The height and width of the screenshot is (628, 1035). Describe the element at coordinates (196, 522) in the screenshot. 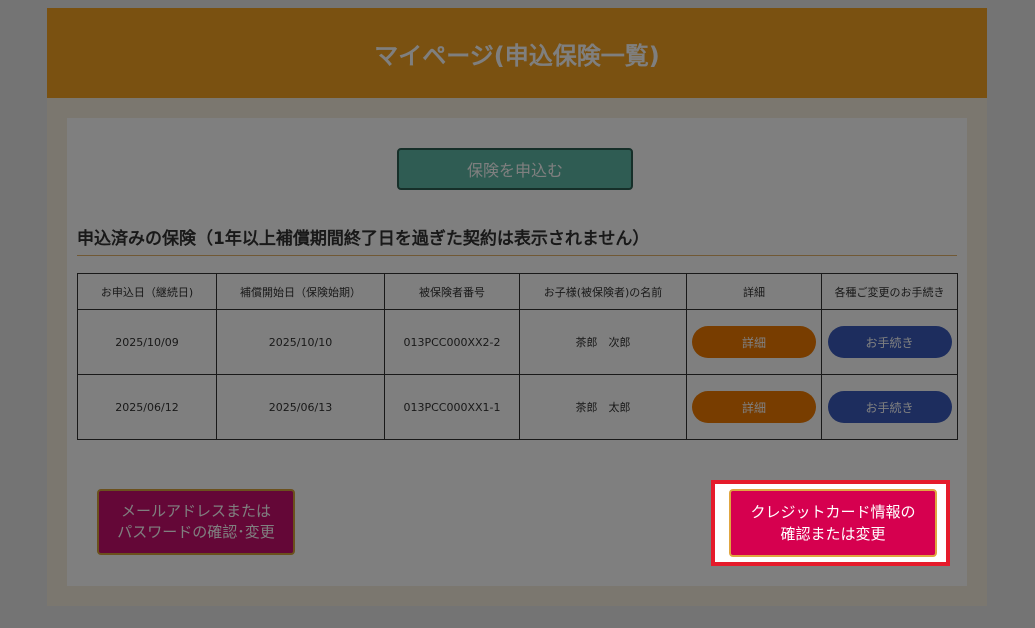

I see `email-password-change-button: メールアドレスまたは パスワードの確認･変更` at that location.